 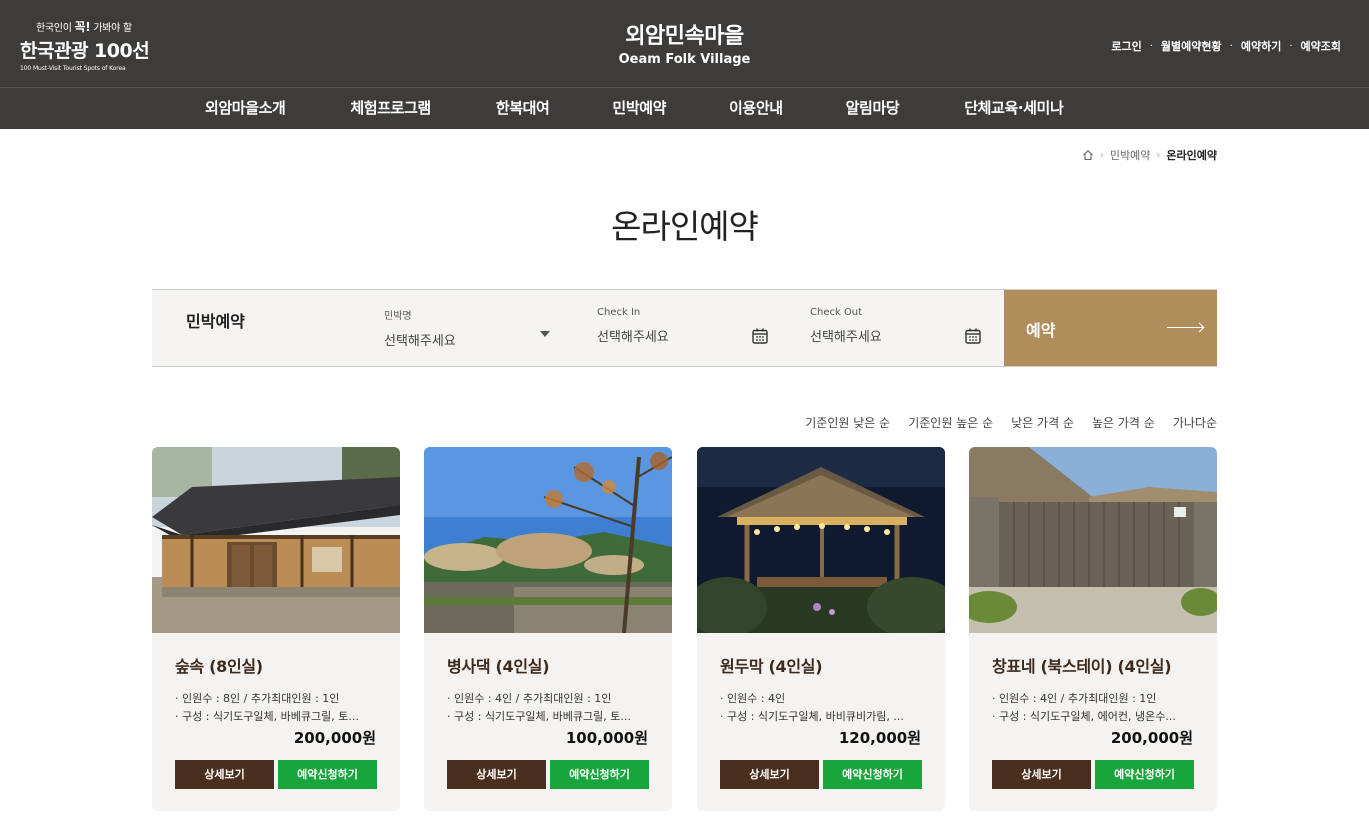 What do you see at coordinates (821, 665) in the screenshot?
I see `room-name: 원두막 (4인실)` at bounding box center [821, 665].